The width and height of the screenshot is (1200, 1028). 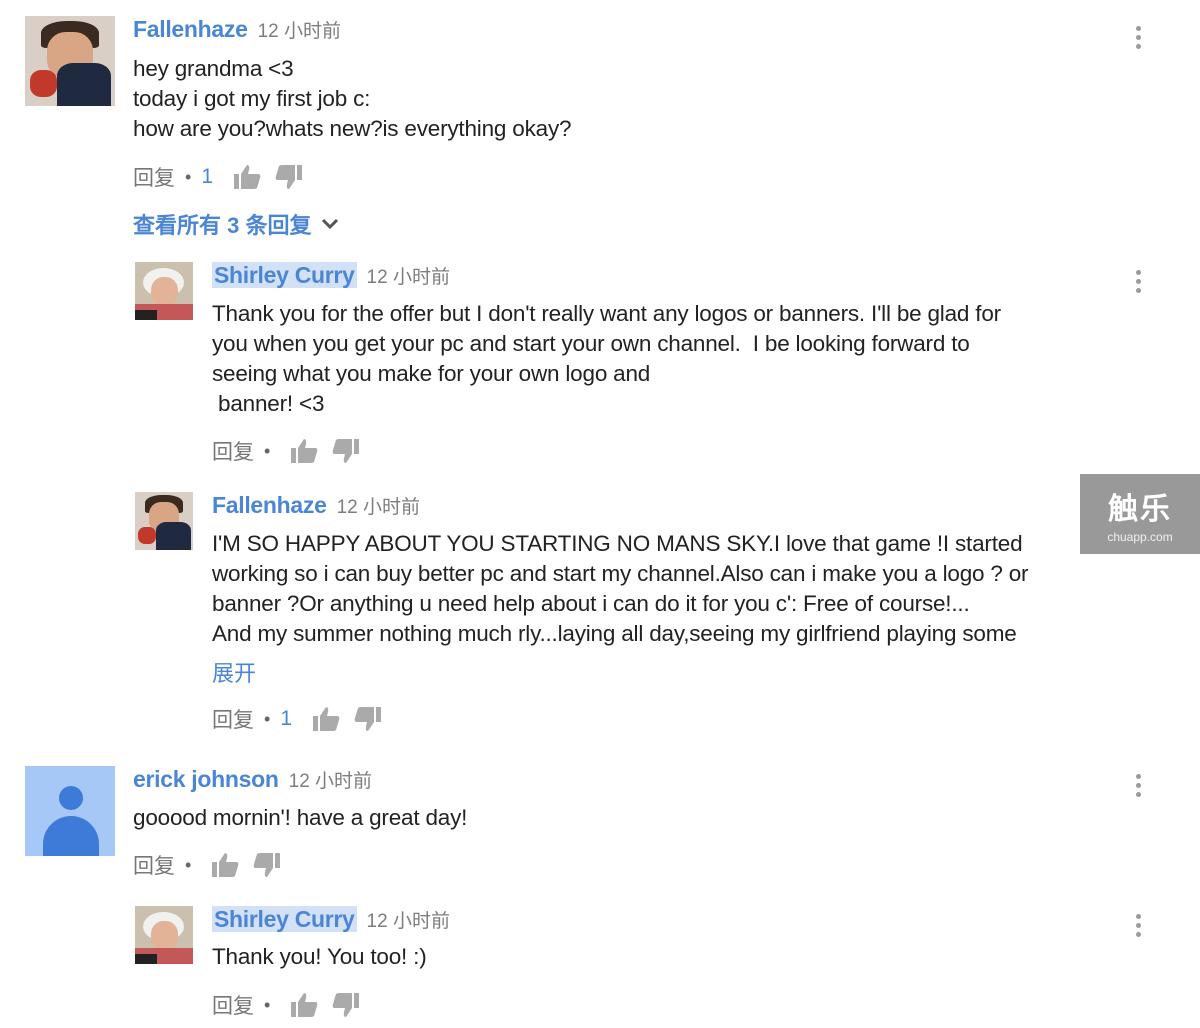 What do you see at coordinates (319, 956) in the screenshot?
I see `comment-text: Thank you! You too! :)` at bounding box center [319, 956].